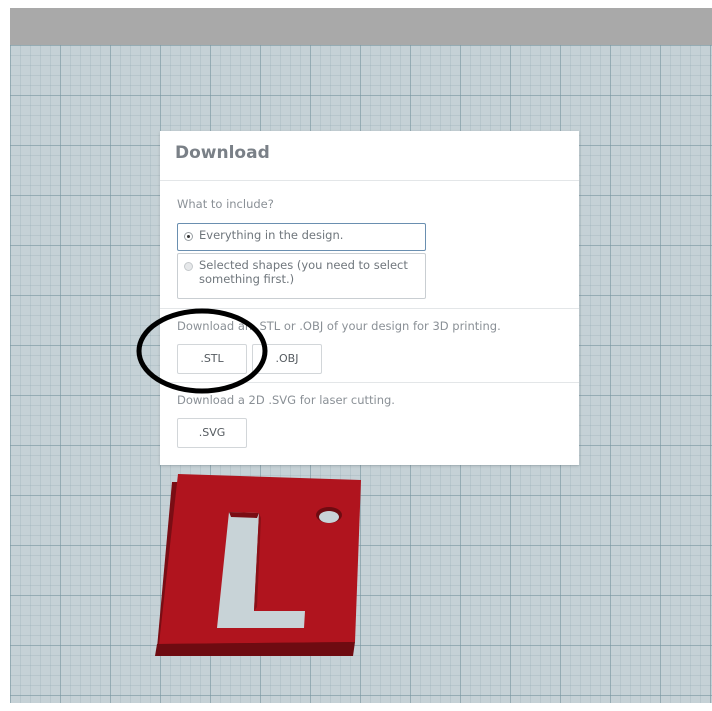 The height and width of the screenshot is (711, 712). Describe the element at coordinates (188, 266) in the screenshot. I see `radio-unselected-icon` at that location.